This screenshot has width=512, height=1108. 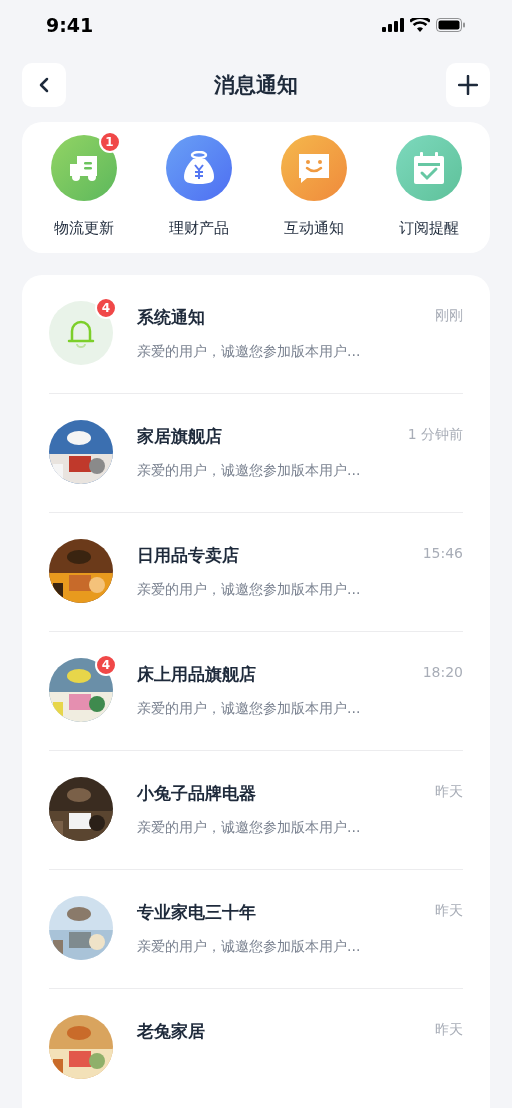 What do you see at coordinates (81, 333) in the screenshot?
I see `bell-icon` at bounding box center [81, 333].